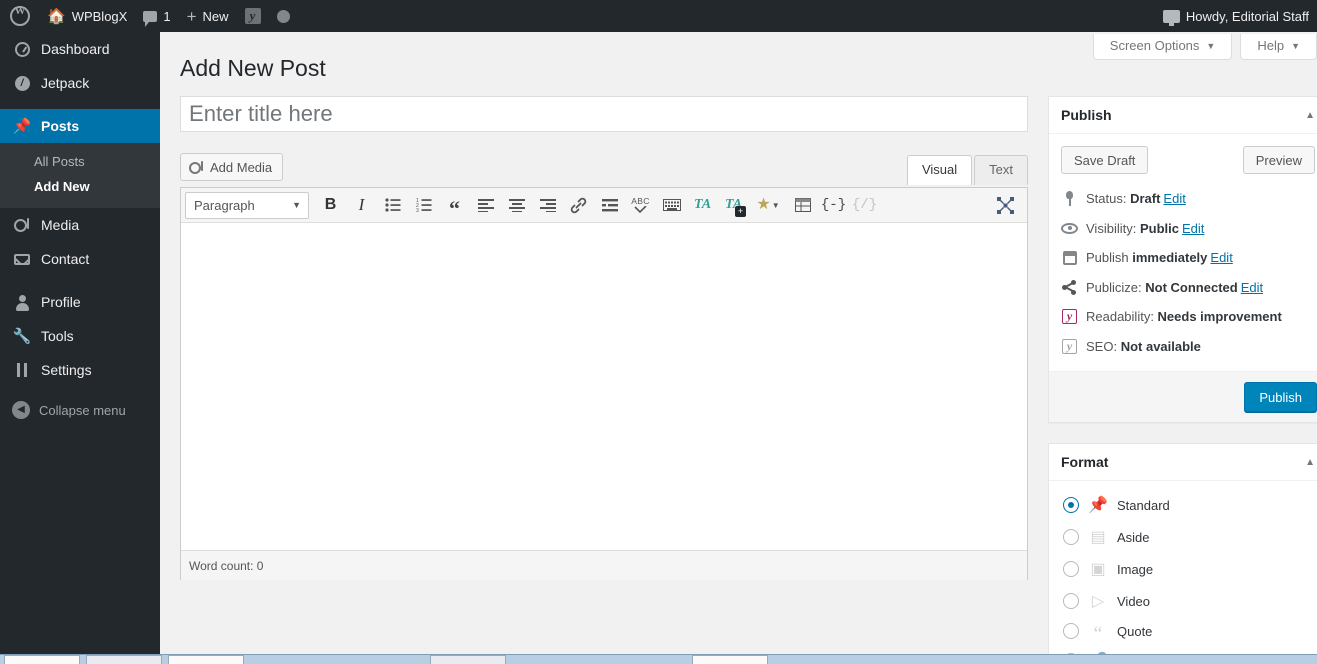  What do you see at coordinates (241, 167) in the screenshot?
I see `add-media-label: Add Media` at bounding box center [241, 167].